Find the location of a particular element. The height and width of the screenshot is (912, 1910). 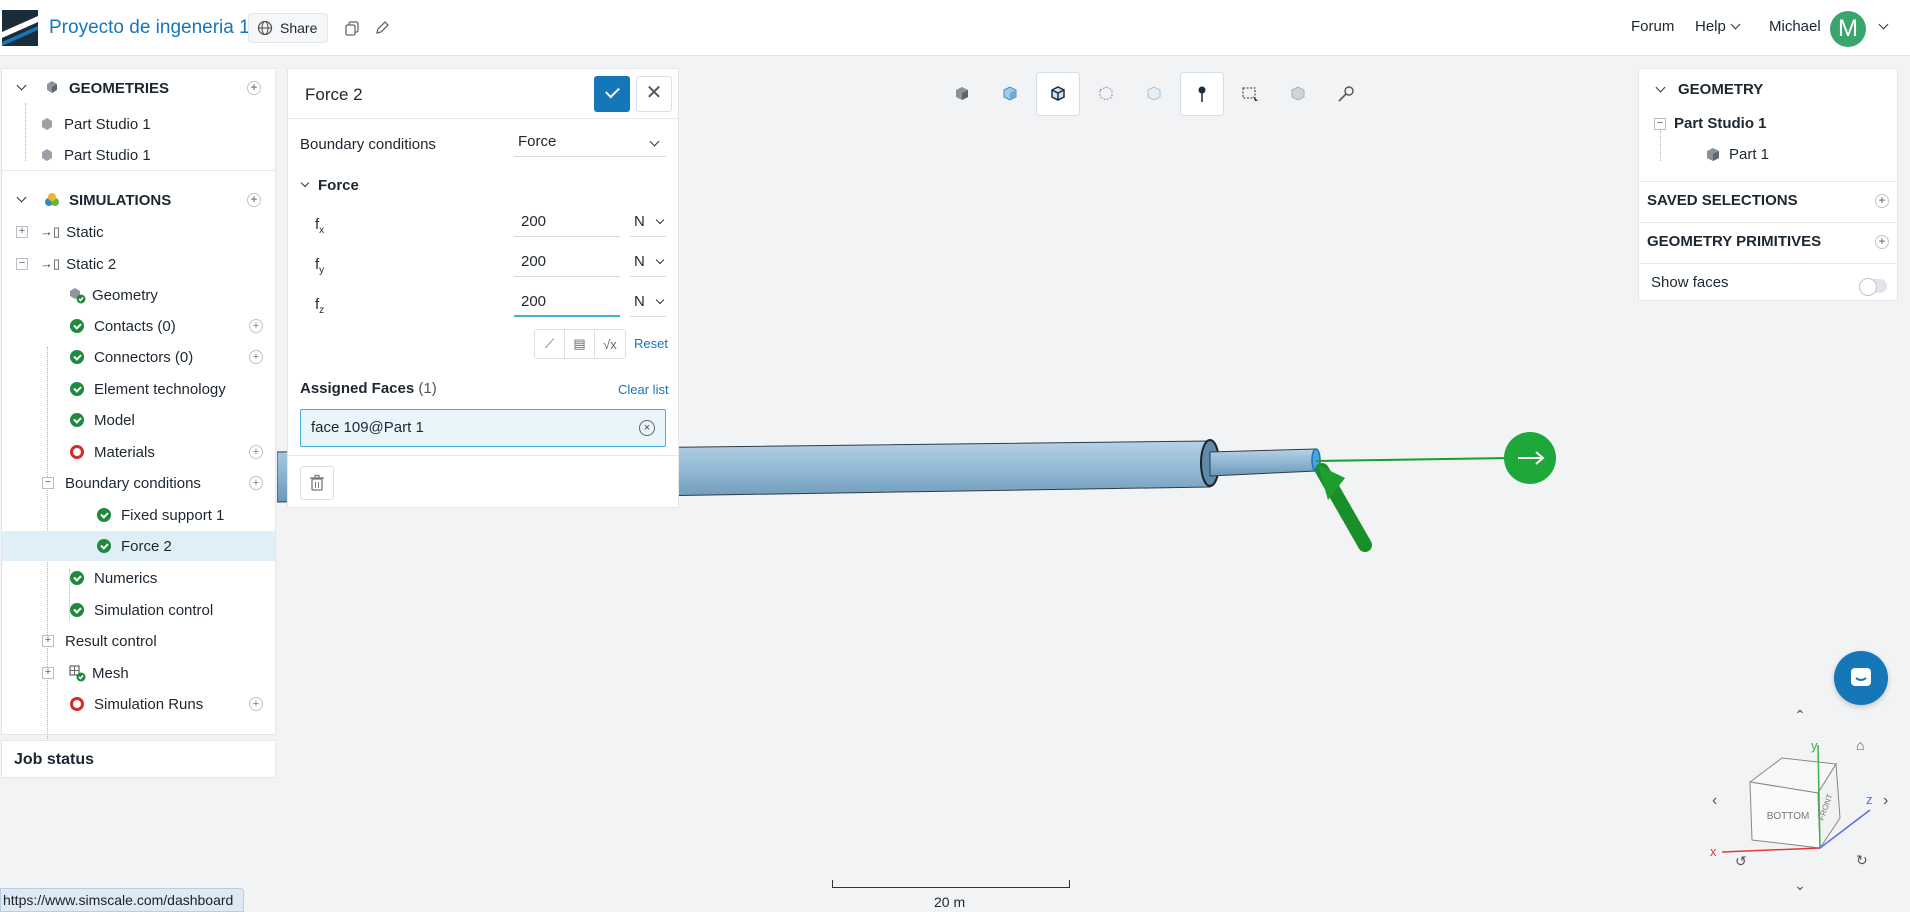

fy-unit-select: N is located at coordinates (648, 262).